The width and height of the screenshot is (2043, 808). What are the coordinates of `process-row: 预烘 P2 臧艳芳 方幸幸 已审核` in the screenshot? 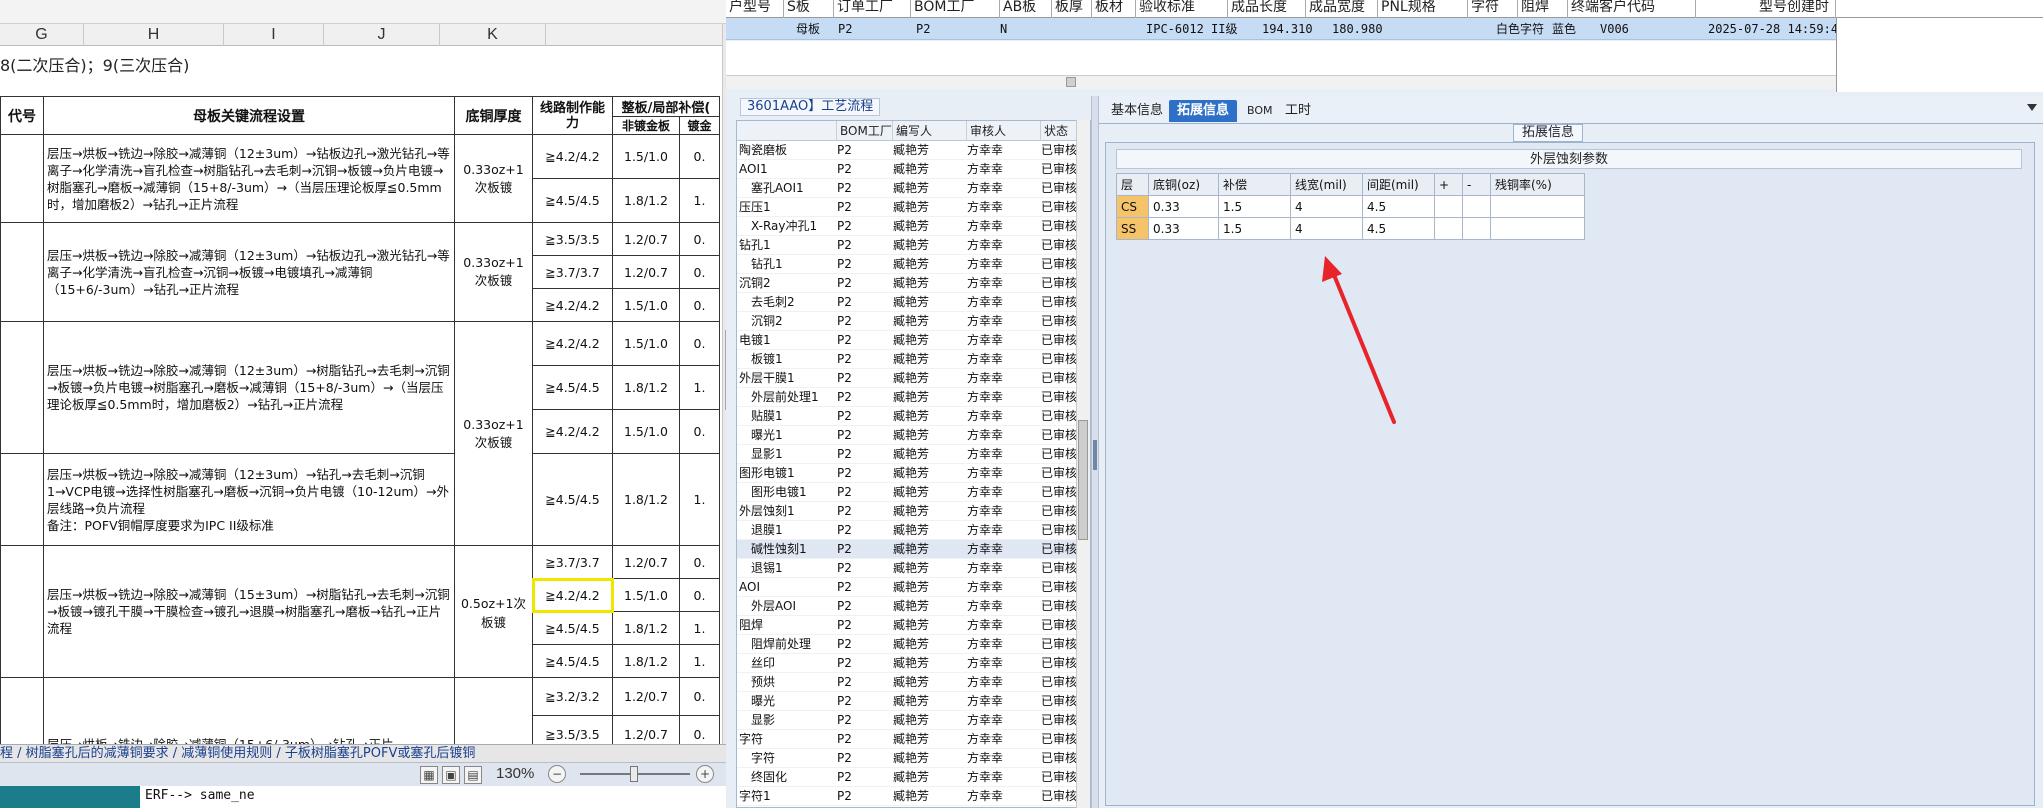 It's located at (913, 682).